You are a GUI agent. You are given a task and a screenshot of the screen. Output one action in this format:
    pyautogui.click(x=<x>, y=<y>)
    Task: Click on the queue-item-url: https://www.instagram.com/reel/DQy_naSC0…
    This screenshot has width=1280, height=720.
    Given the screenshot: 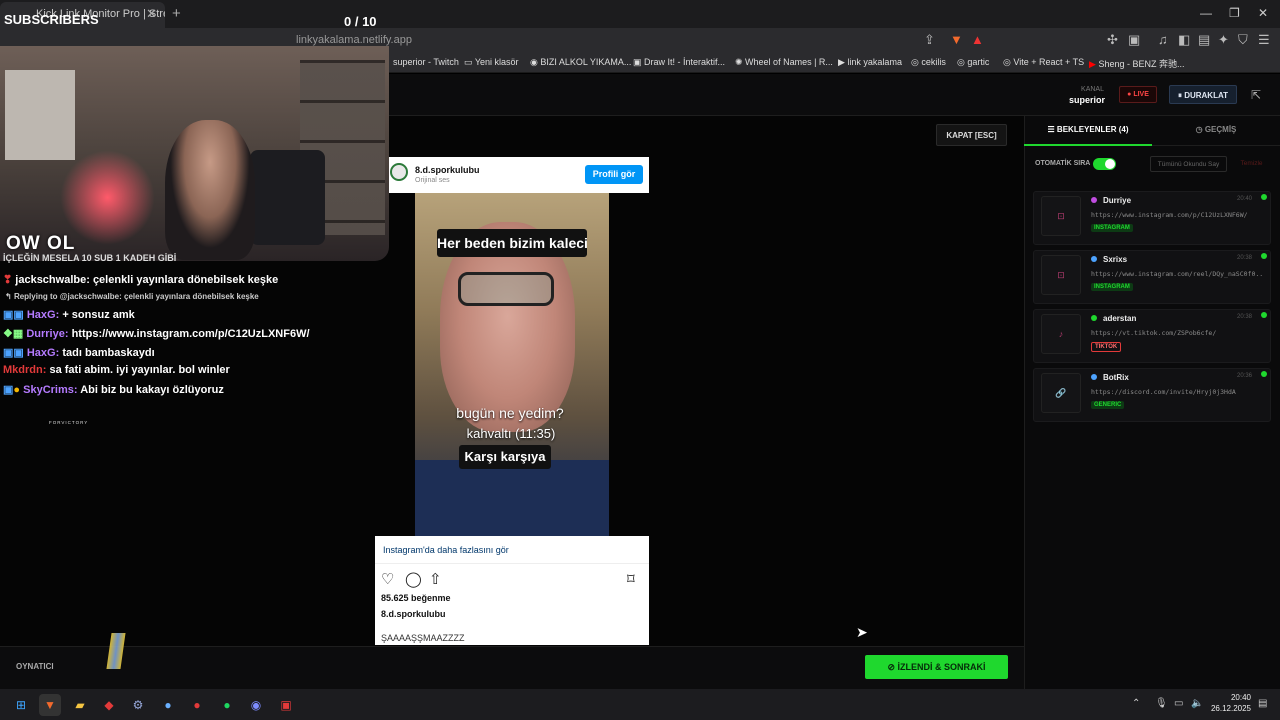 What is the action you would take?
    pyautogui.click(x=1177, y=274)
    